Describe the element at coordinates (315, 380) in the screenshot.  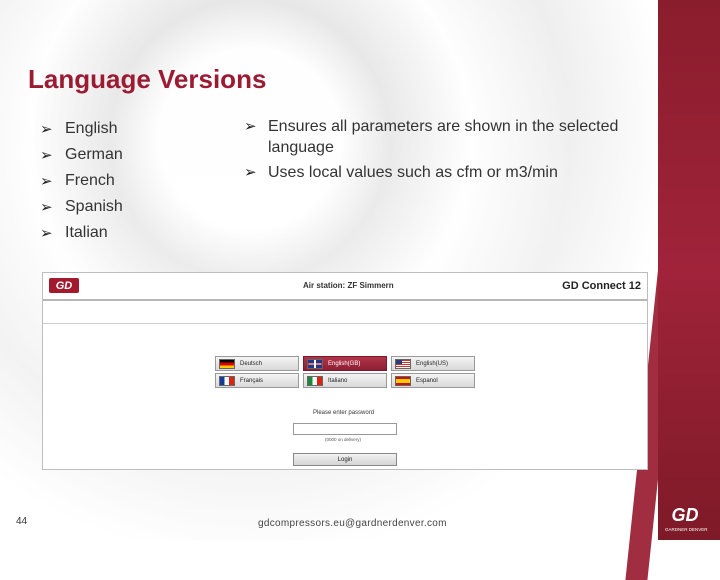
I see `italian-flag-icon` at that location.